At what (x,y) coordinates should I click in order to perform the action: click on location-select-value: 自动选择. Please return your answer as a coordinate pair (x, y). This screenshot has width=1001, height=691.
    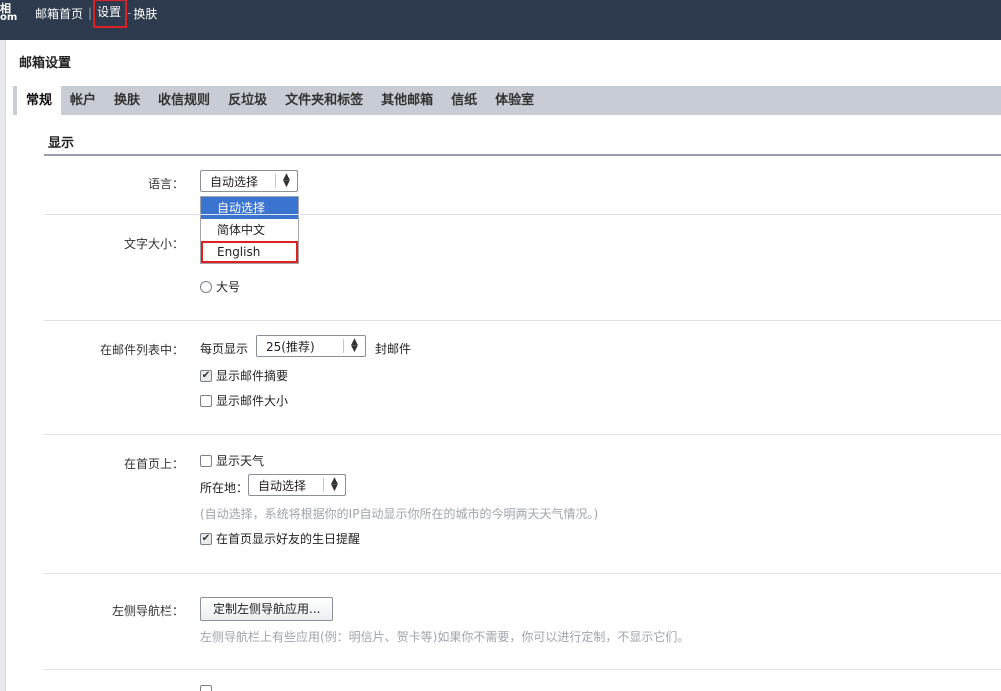
    Looking at the image, I should click on (282, 485).